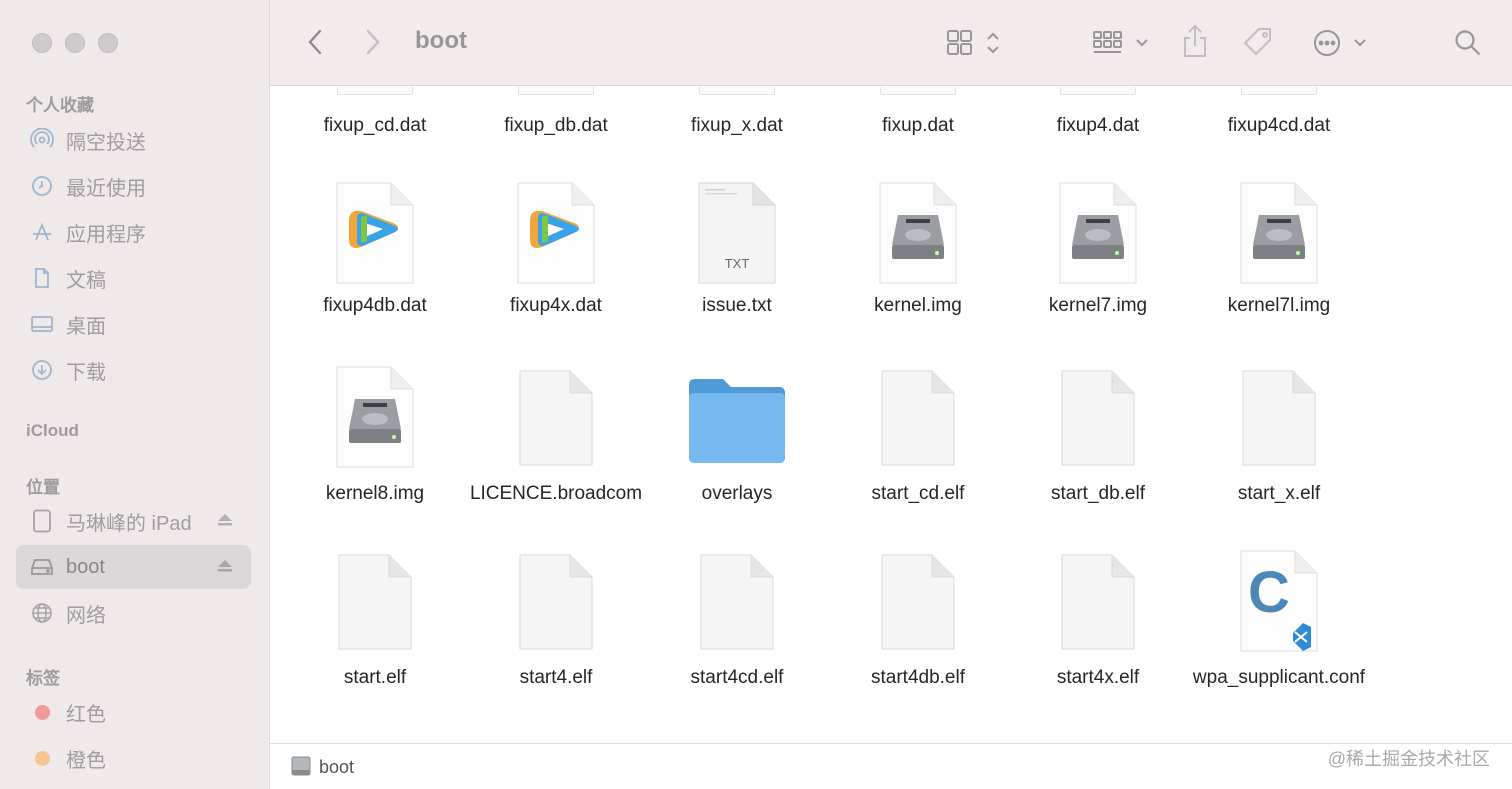  What do you see at coordinates (1279, 305) in the screenshot?
I see `file-name: kernel7l.img` at bounding box center [1279, 305].